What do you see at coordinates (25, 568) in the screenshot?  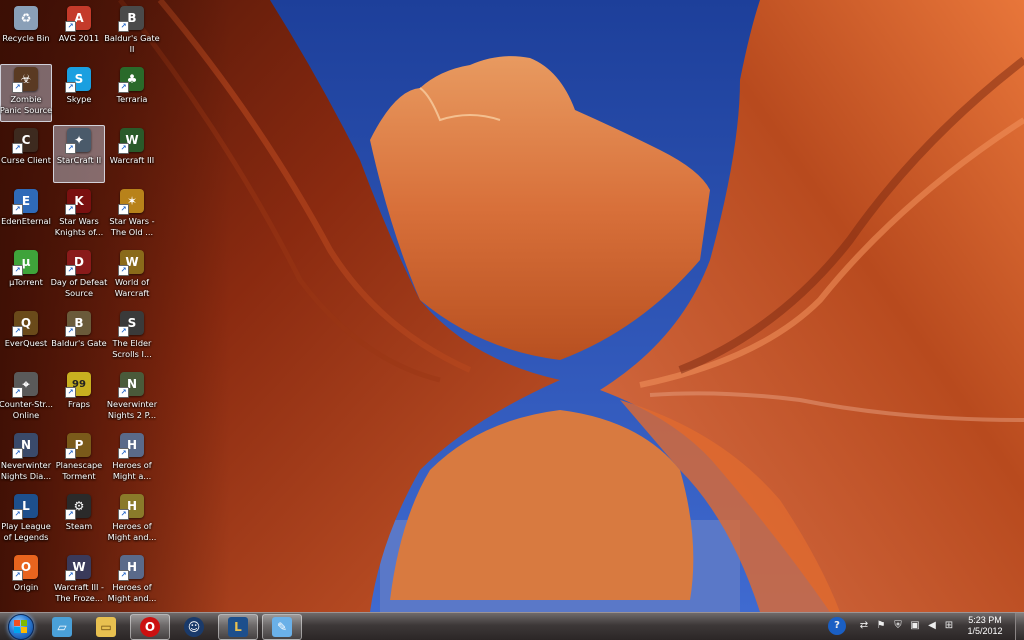 I see `origin-icon: O ↗` at bounding box center [25, 568].